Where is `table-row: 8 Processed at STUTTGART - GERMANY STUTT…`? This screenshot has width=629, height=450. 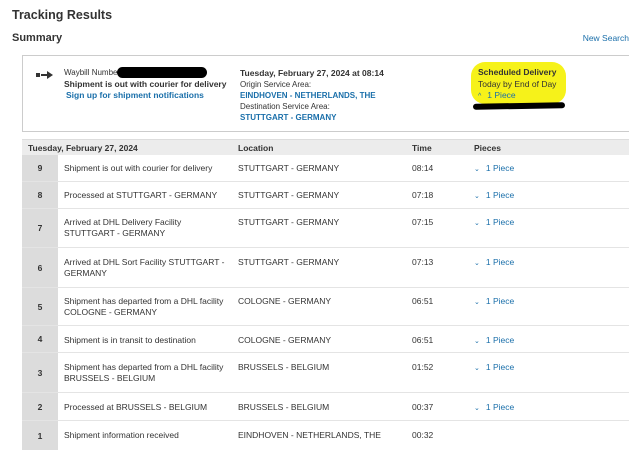 table-row: 8 Processed at STUTTGART - GERMANY STUTT… is located at coordinates (325, 195).